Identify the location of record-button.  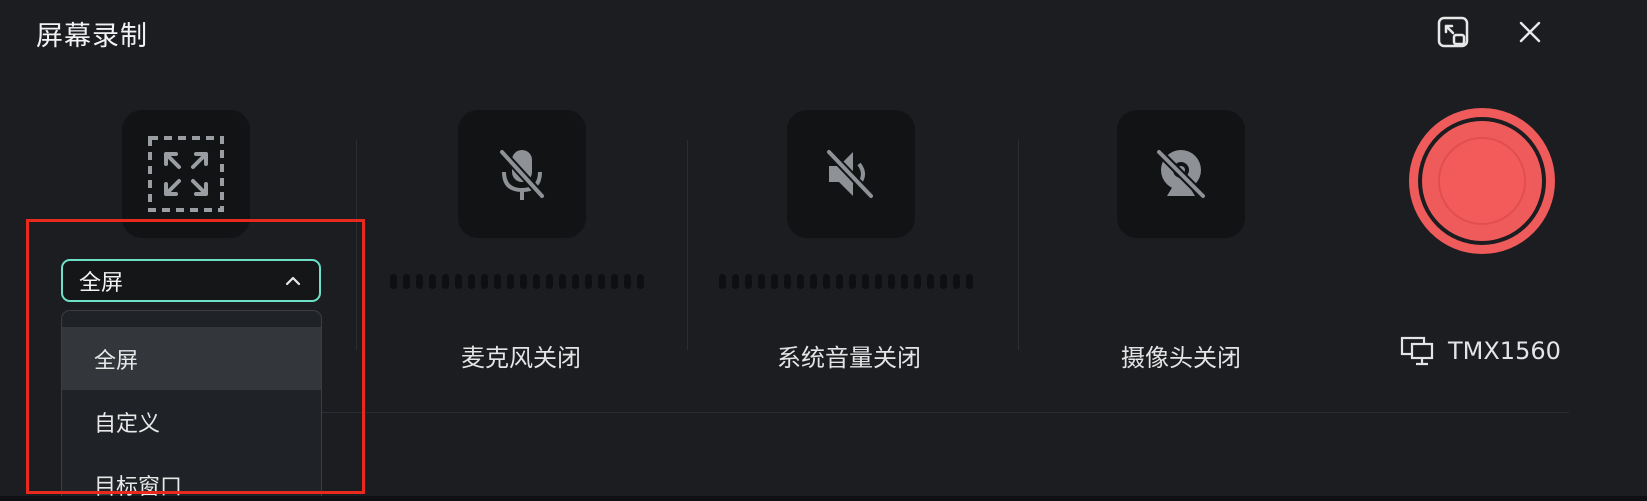
(1482, 181).